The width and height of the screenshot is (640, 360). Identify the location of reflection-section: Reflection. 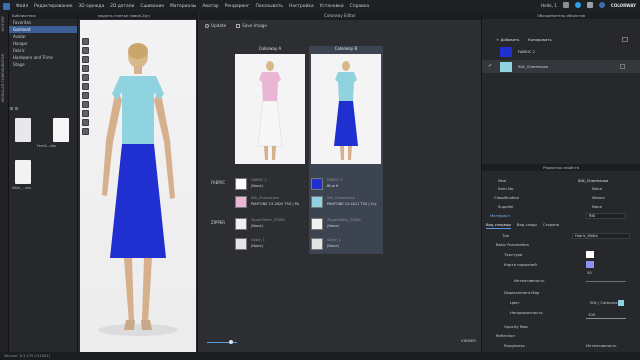
(505, 335).